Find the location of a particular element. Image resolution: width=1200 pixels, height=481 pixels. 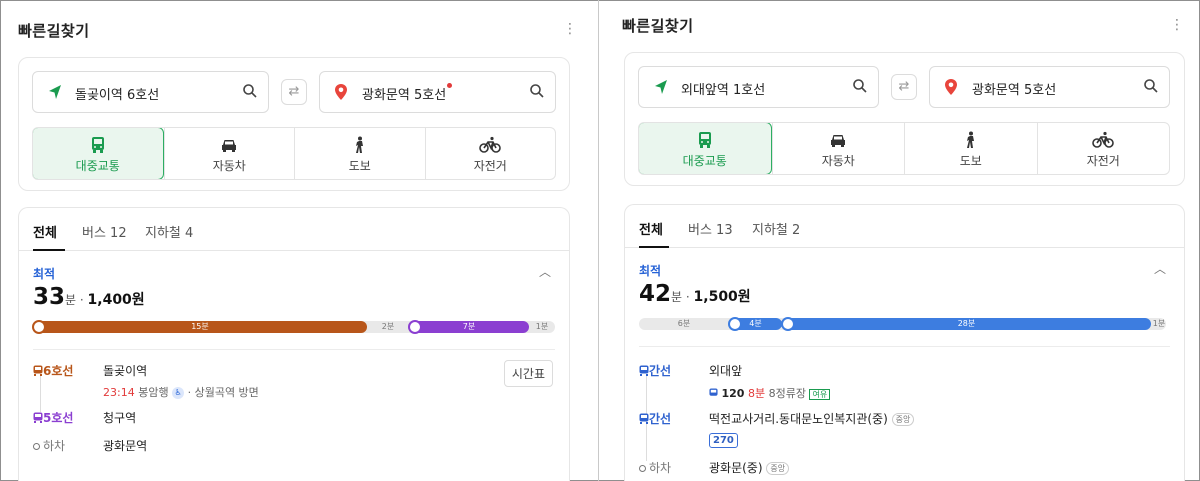

notification-dot is located at coordinates (450, 85).